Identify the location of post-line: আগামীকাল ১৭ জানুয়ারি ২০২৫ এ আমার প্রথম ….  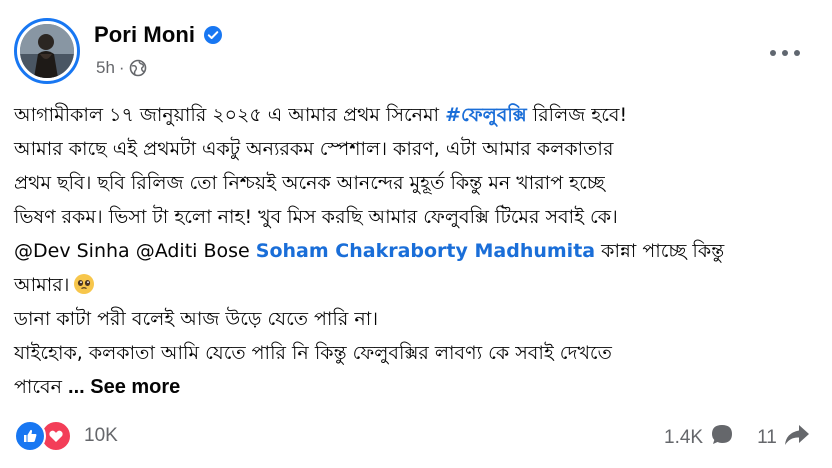
(418, 115).